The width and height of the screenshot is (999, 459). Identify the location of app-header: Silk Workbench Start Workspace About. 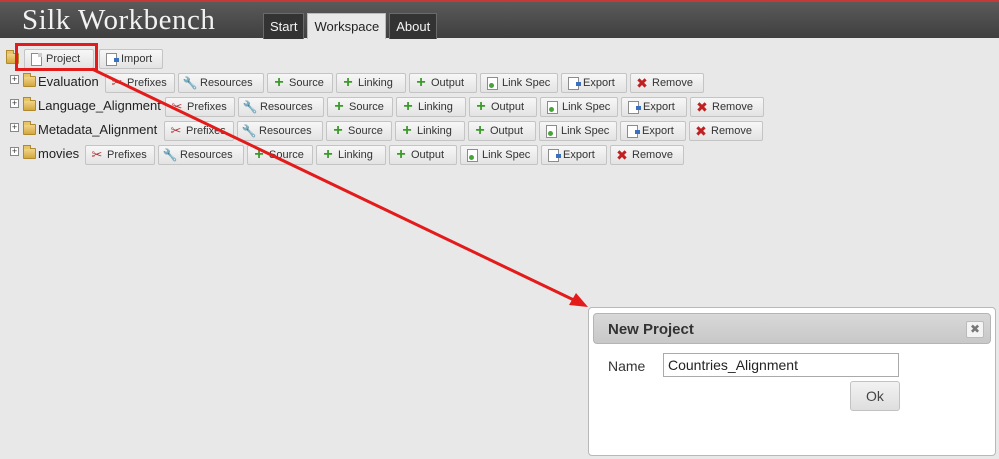
(499, 19).